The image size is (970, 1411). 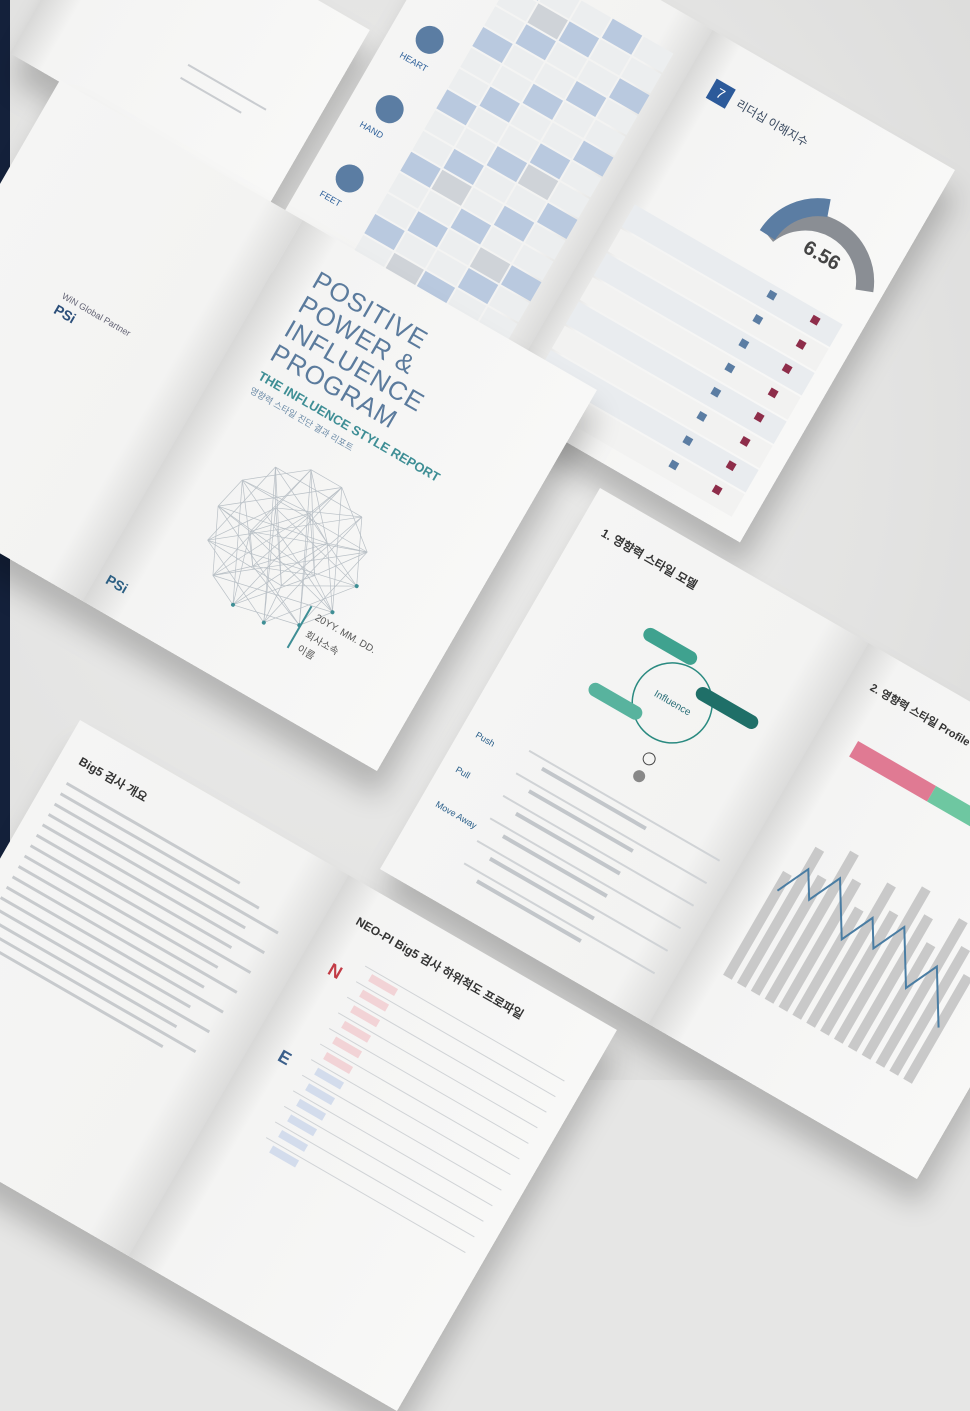 What do you see at coordinates (330, 199) in the screenshot?
I see `hhhf-label: FEET` at bounding box center [330, 199].